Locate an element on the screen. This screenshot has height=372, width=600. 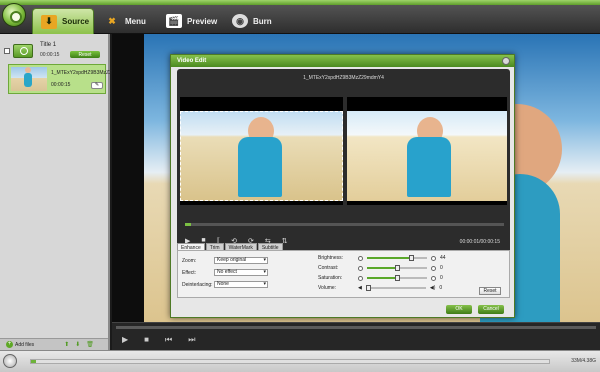
title-strip is located at coordinates (300, 2).